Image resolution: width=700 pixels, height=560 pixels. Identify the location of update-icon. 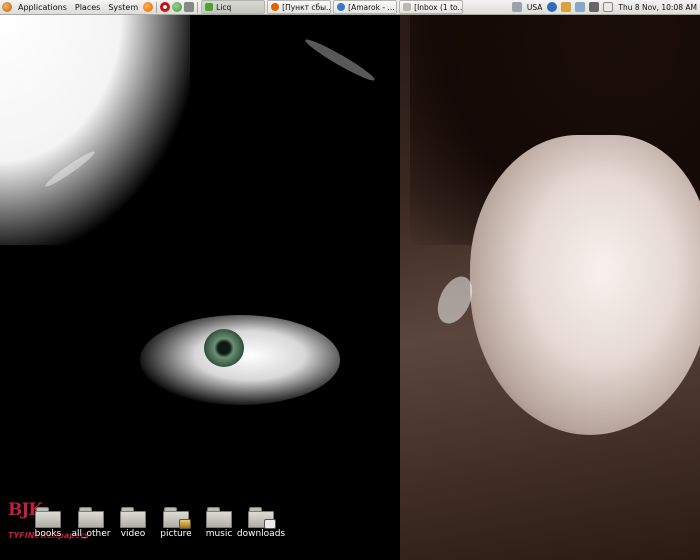
(177, 7).